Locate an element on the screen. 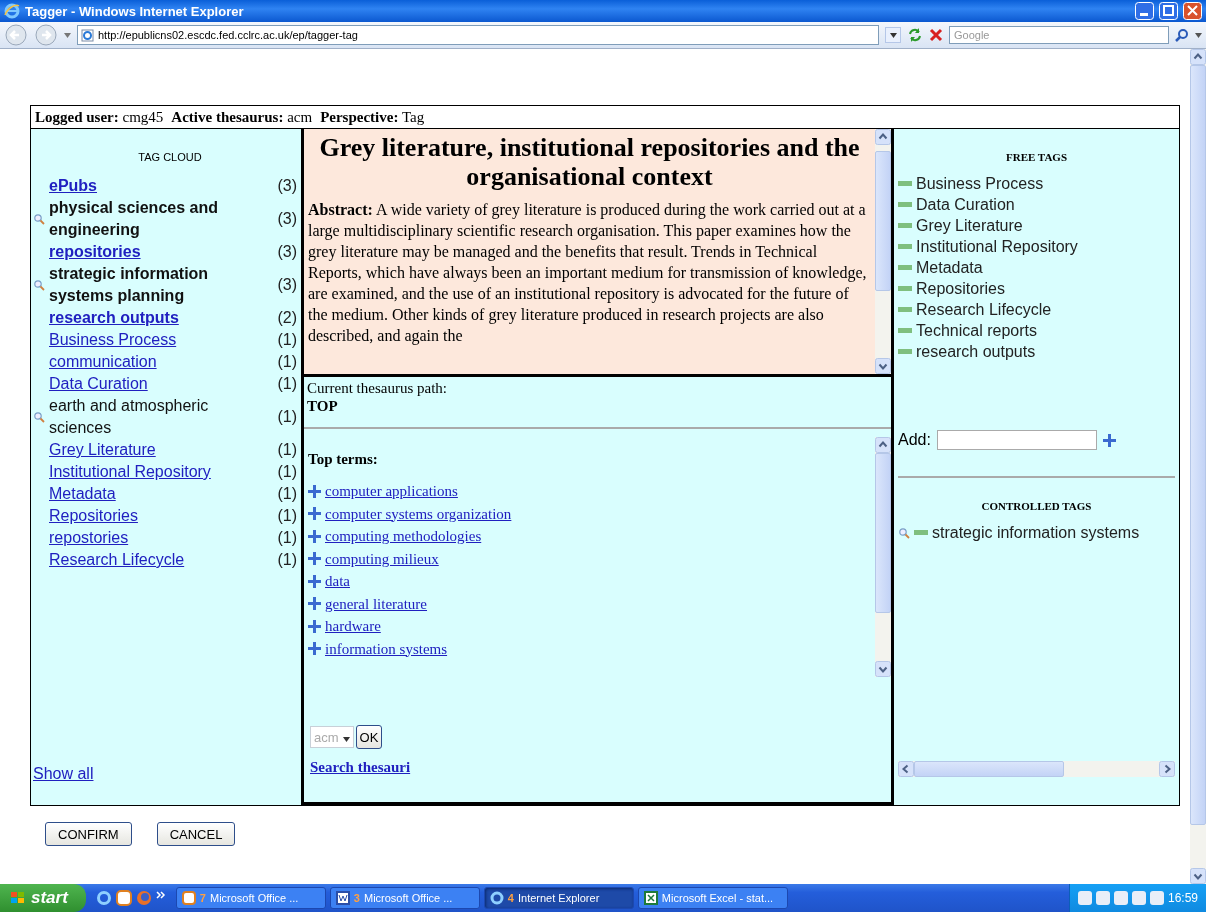  tag-link: Institutional Repository is located at coordinates (149, 472).